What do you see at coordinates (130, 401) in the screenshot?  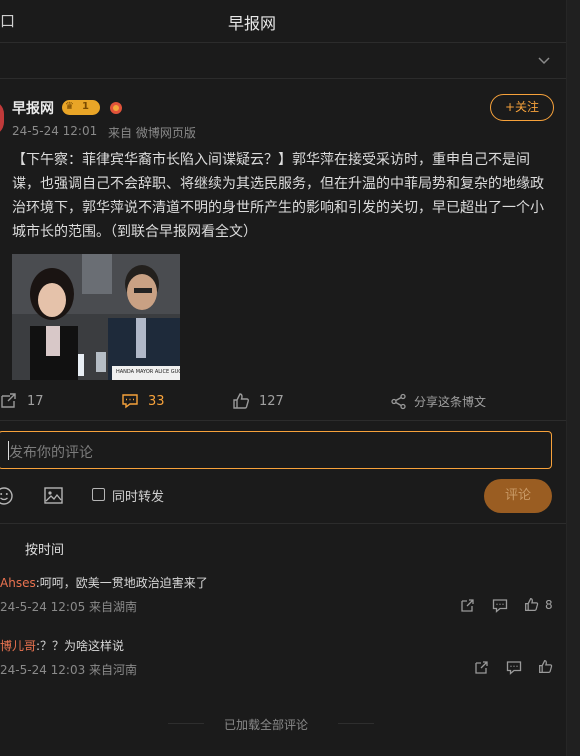 I see `comment-icon` at bounding box center [130, 401].